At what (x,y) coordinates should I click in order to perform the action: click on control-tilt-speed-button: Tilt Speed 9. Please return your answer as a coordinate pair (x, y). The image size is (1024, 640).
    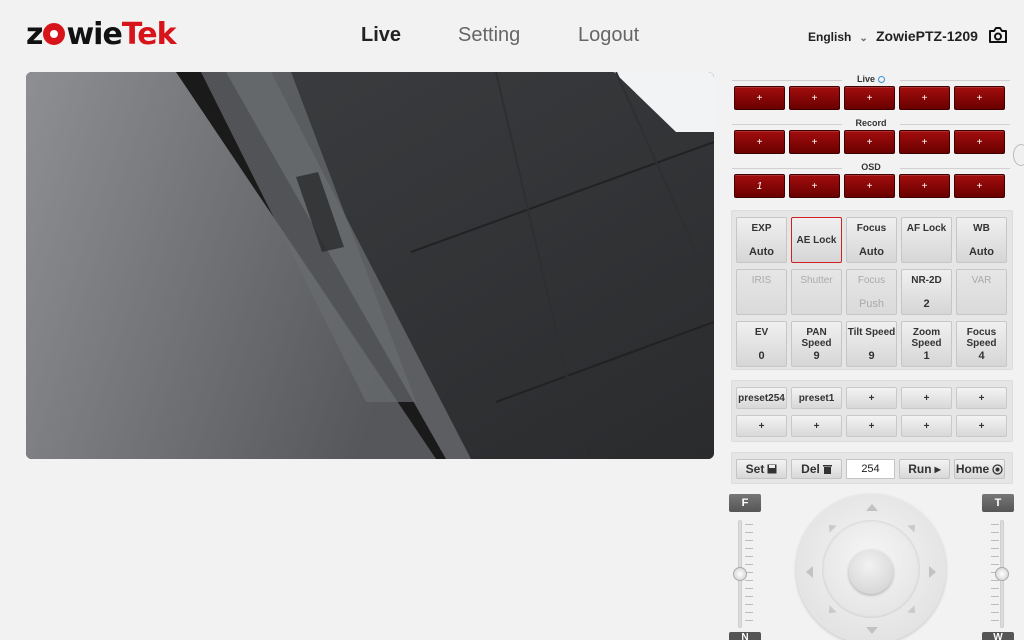
    Looking at the image, I should click on (871, 344).